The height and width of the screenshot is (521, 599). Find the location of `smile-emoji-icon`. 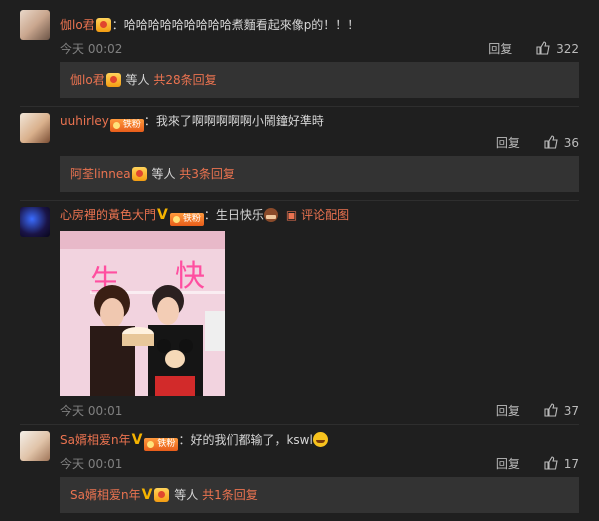

smile-emoji-icon is located at coordinates (320, 439).